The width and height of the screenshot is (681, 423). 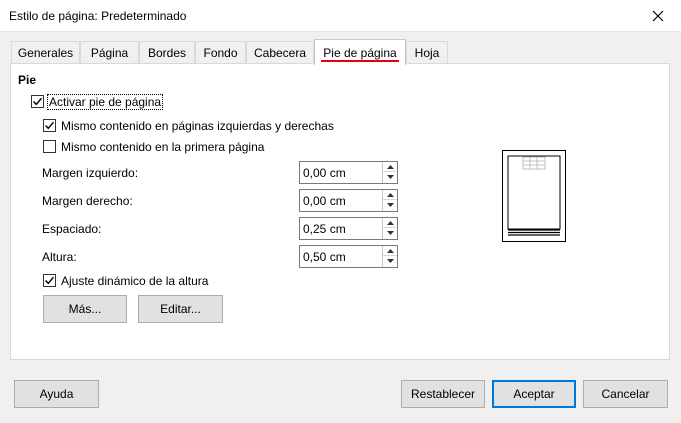 What do you see at coordinates (59, 257) in the screenshot?
I see `height-label: Altura:` at bounding box center [59, 257].